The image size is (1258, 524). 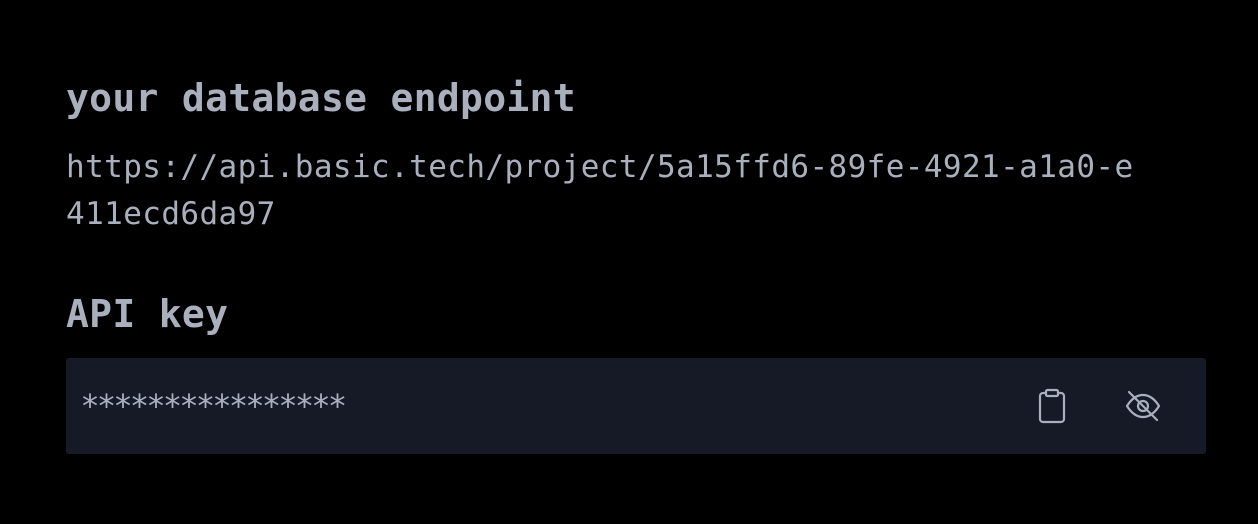 I want to click on clipboard-icon, so click(x=1052, y=406).